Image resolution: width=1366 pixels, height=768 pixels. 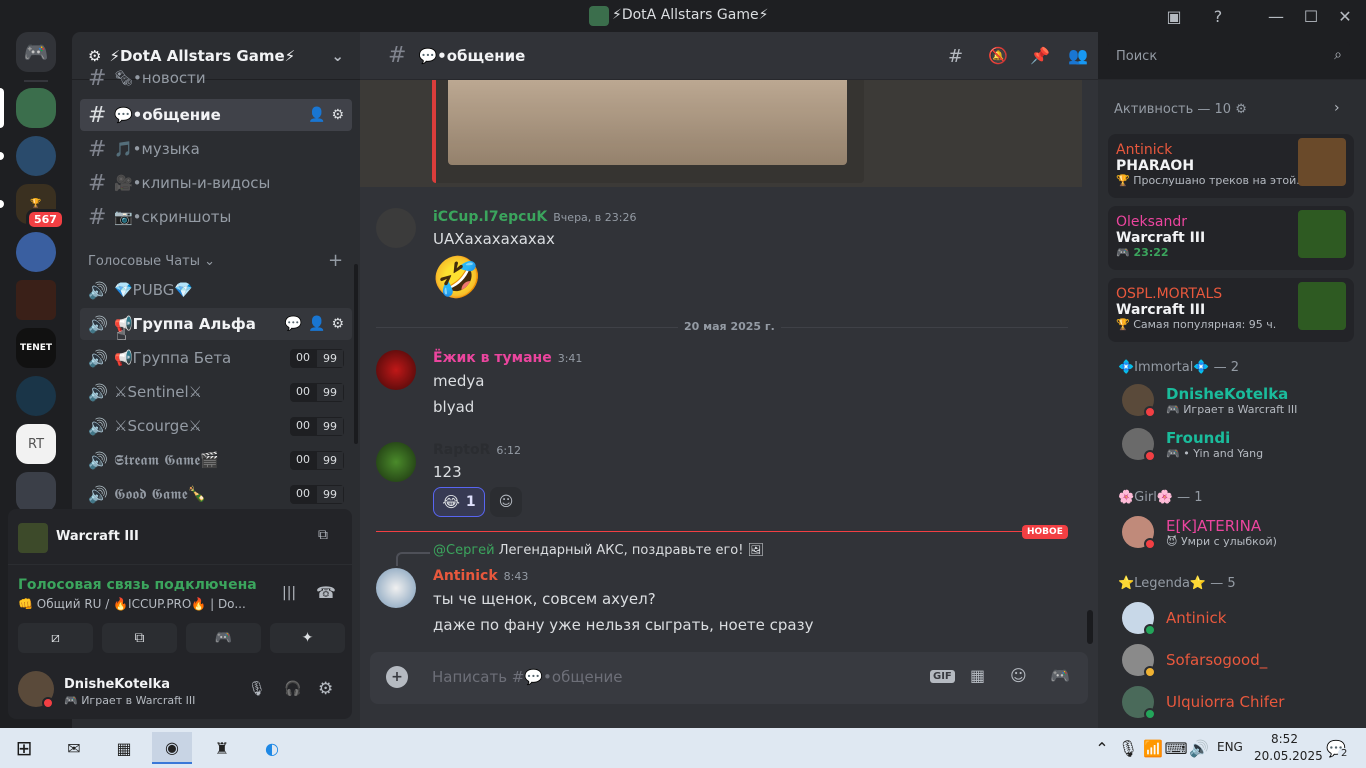 What do you see at coordinates (36, 108) in the screenshot?
I see `guild-icon-dota` at bounding box center [36, 108].